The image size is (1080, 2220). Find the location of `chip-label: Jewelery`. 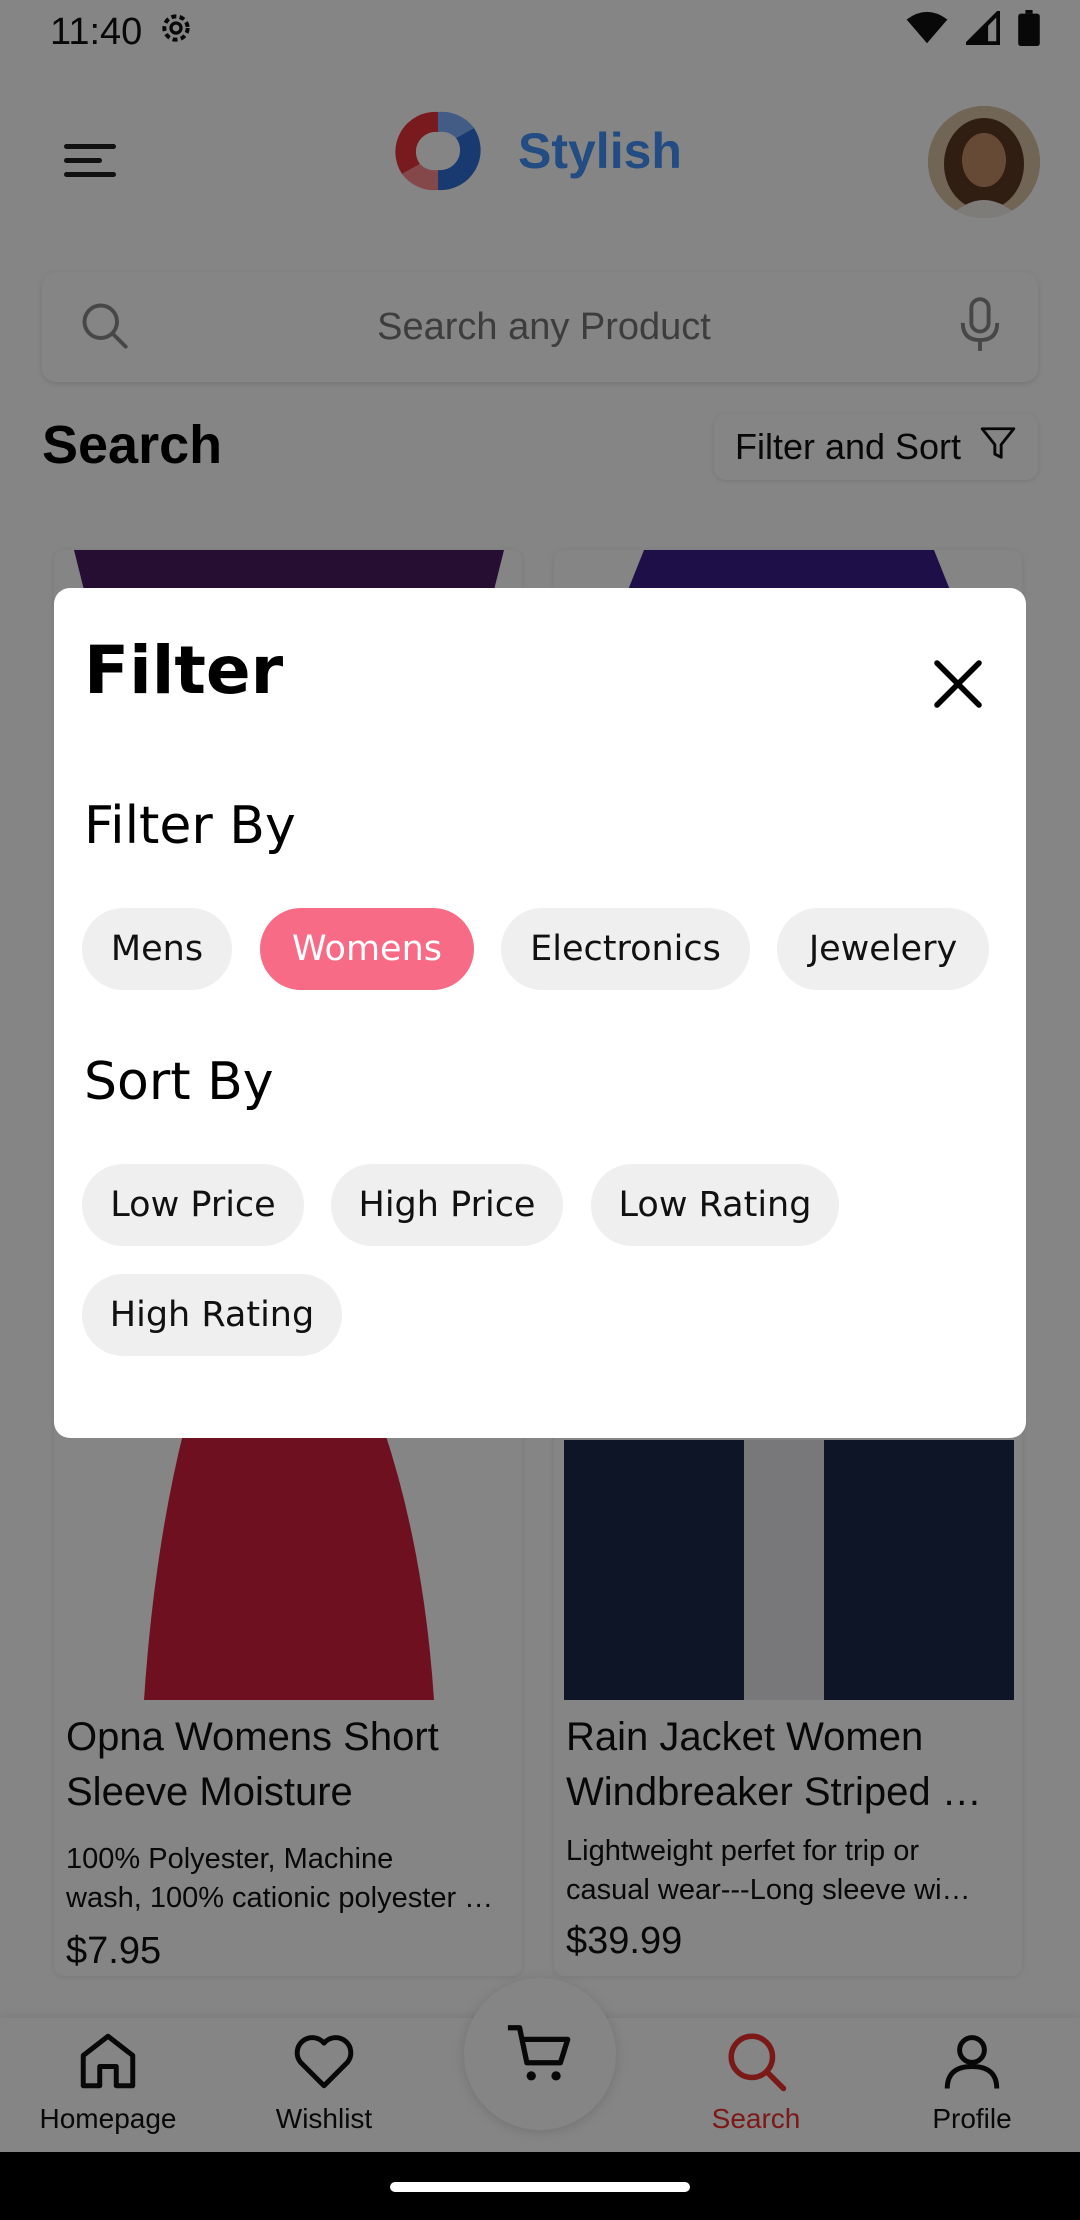

chip-label: Jewelery is located at coordinates (883, 949).